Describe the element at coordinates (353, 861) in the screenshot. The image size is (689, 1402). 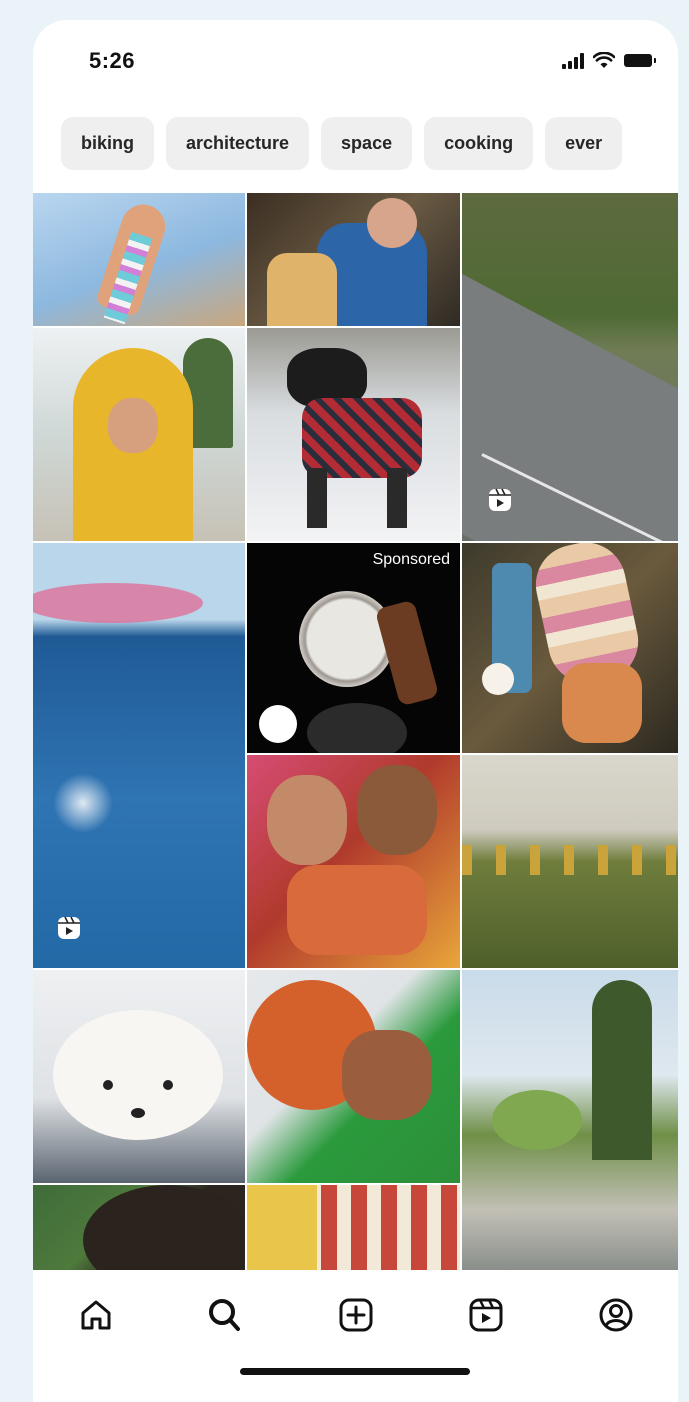
I see `grid-tile-friends-peace` at that location.